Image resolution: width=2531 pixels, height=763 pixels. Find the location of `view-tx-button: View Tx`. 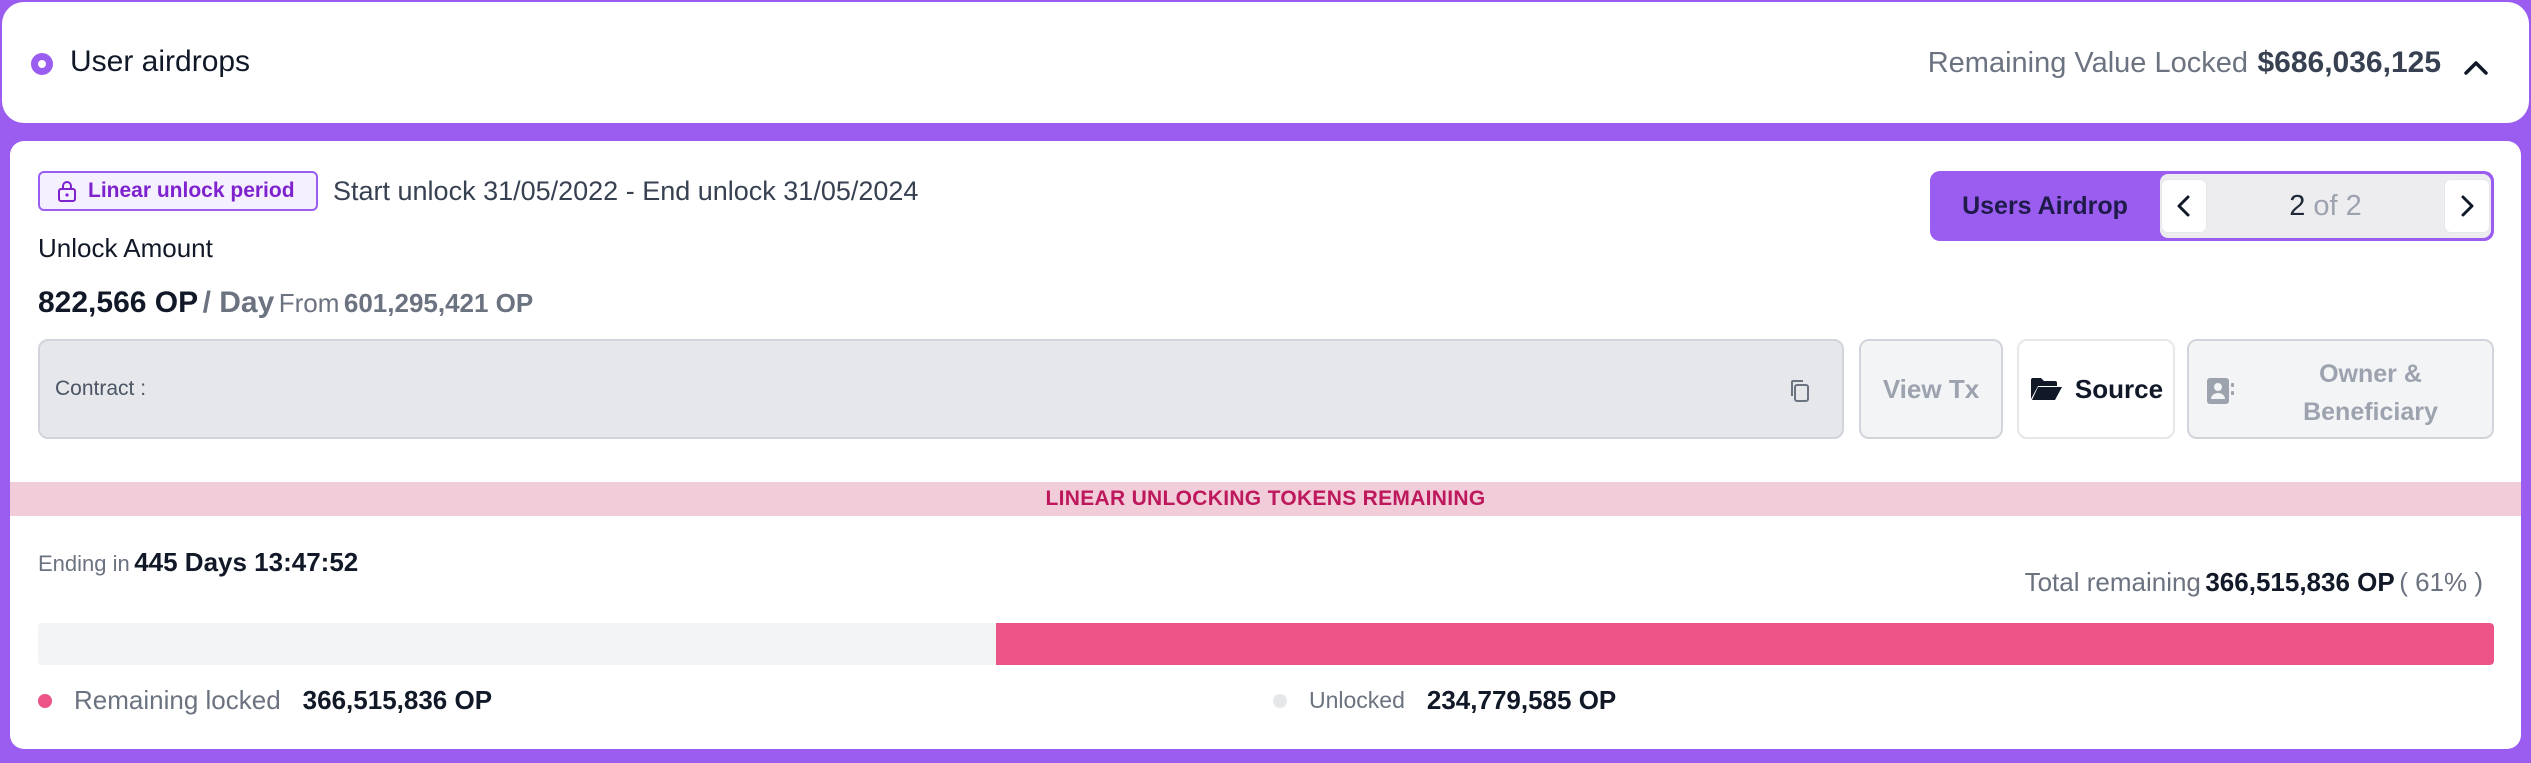

view-tx-button: View Tx is located at coordinates (1931, 389).